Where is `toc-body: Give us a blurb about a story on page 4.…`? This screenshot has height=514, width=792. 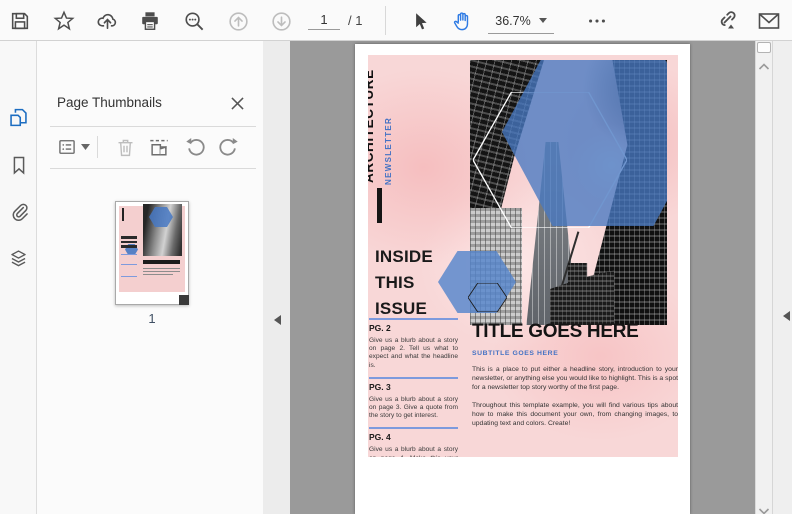
toc-body: Give us a blurb about a story on page 4.… is located at coordinates (413, 451).